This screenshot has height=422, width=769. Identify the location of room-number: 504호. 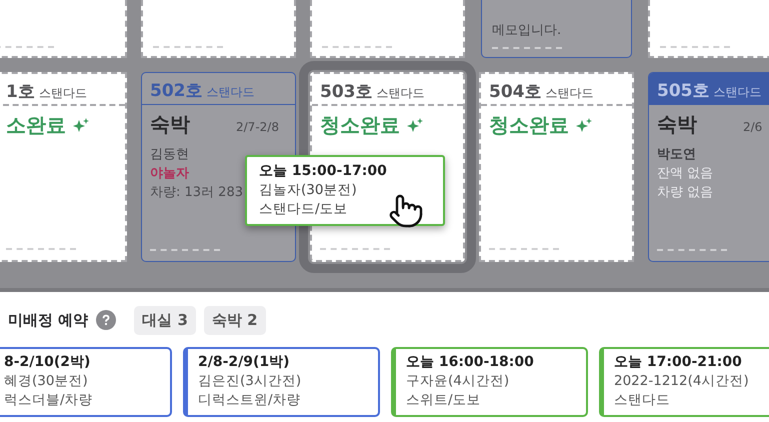
(515, 92).